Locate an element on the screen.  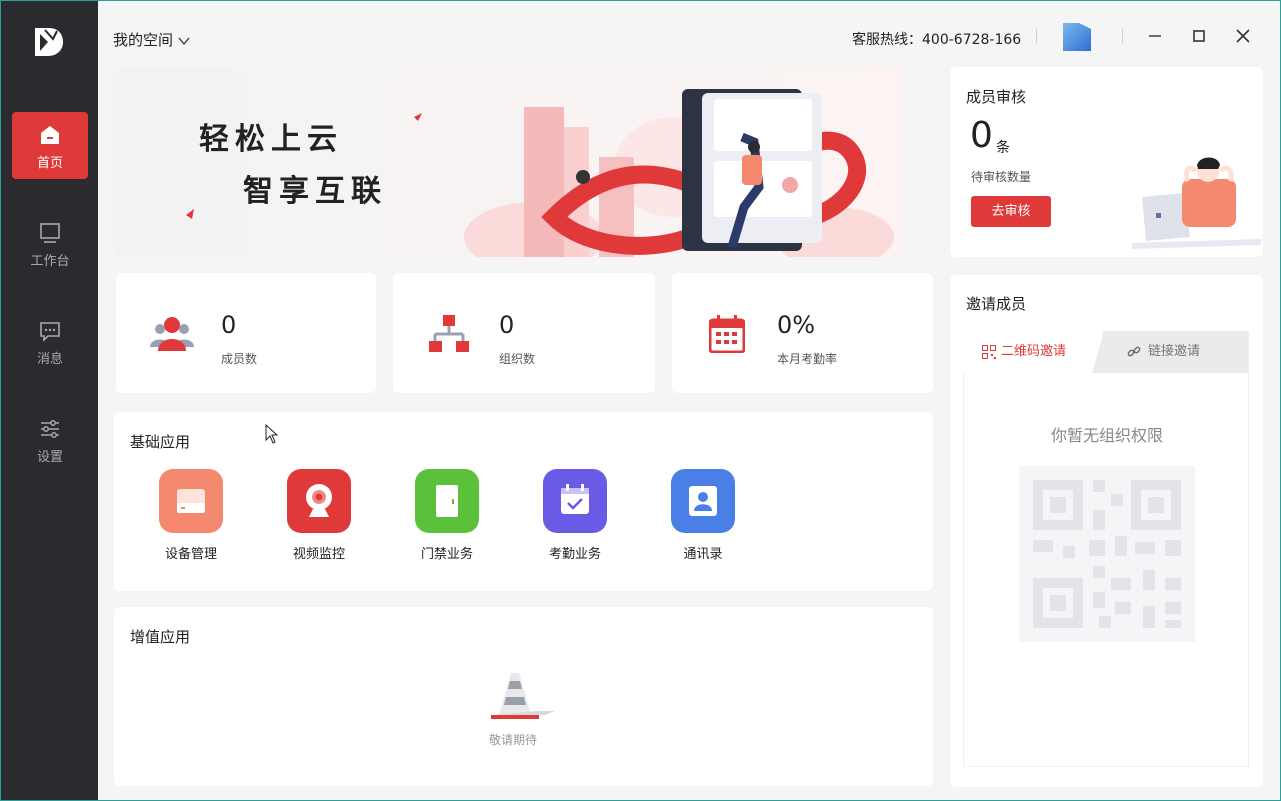
qr-code-icon is located at coordinates (989, 352).